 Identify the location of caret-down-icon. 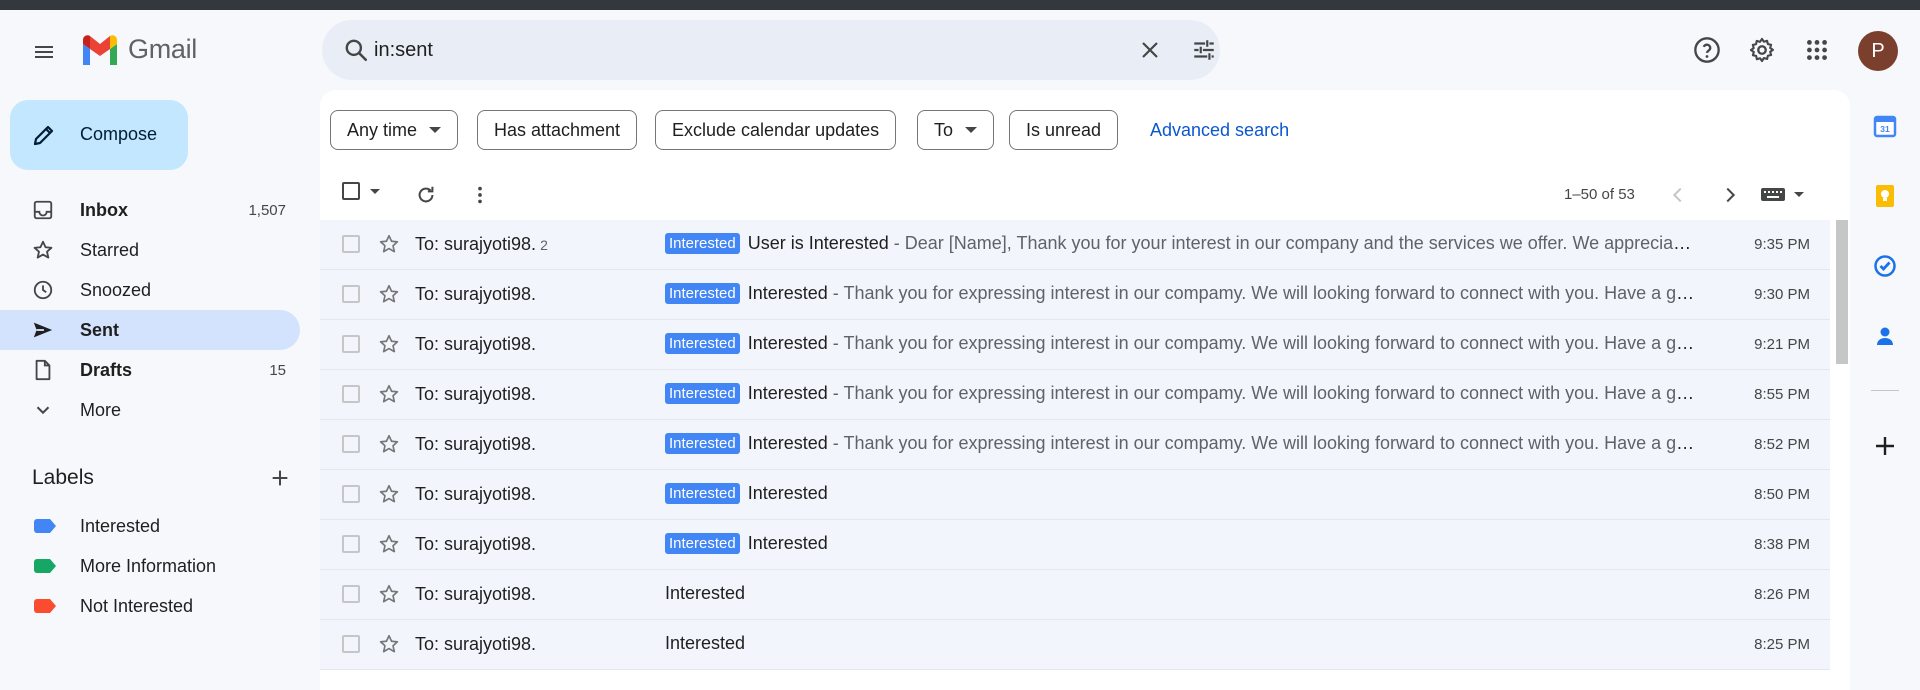
(1799, 194).